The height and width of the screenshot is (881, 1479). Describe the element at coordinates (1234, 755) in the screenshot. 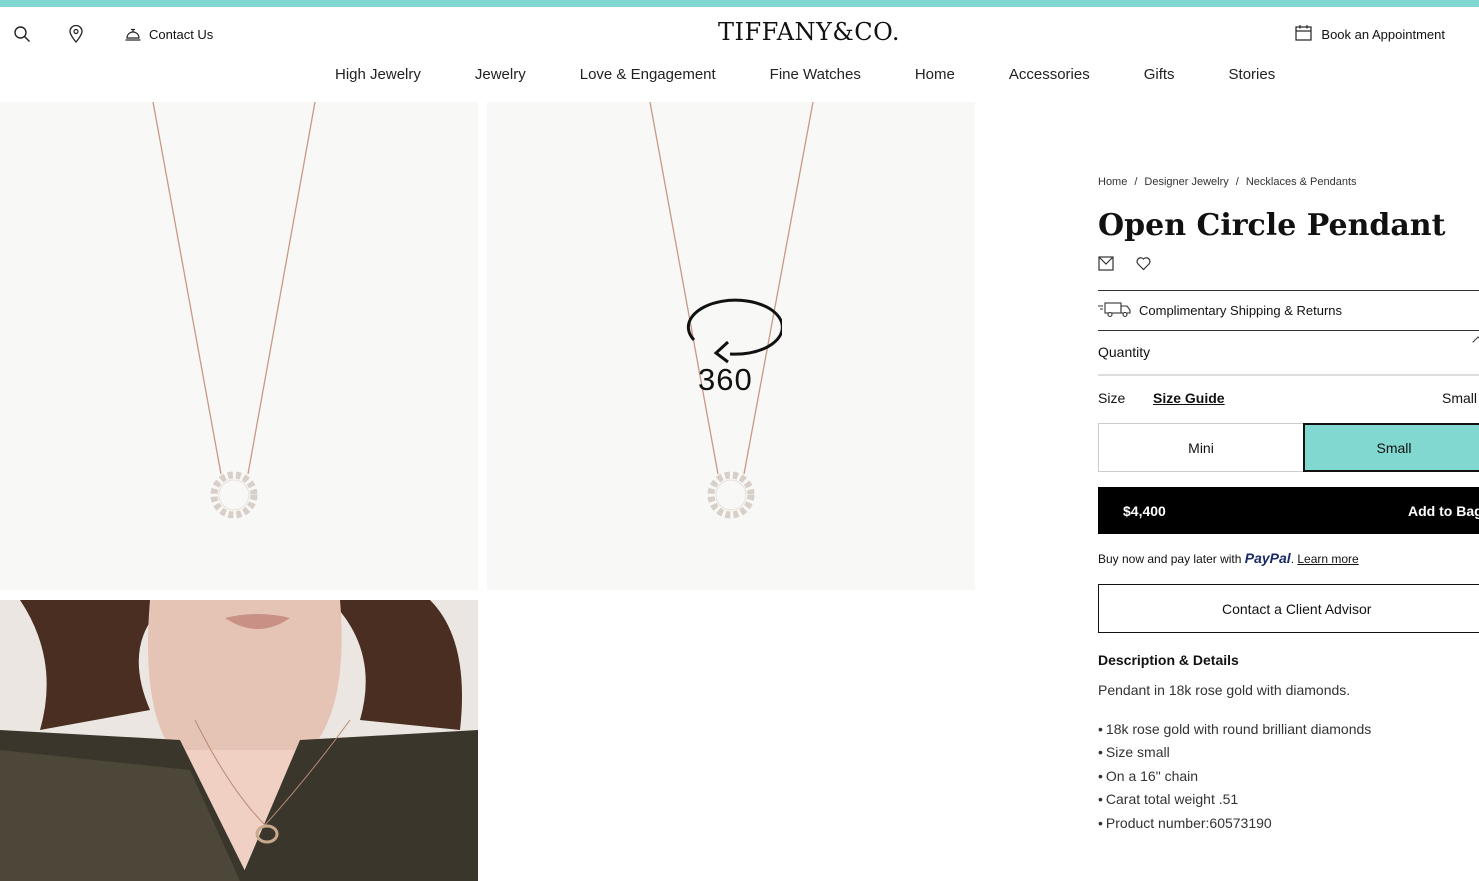

I see `list-item: Size small` at that location.